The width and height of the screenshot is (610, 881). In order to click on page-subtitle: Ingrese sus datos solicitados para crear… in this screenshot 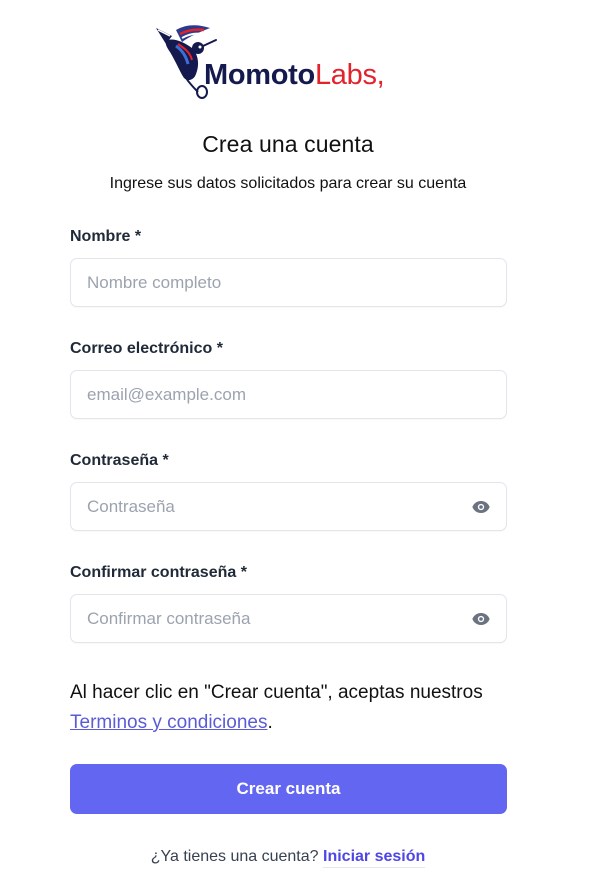, I will do `click(288, 183)`.